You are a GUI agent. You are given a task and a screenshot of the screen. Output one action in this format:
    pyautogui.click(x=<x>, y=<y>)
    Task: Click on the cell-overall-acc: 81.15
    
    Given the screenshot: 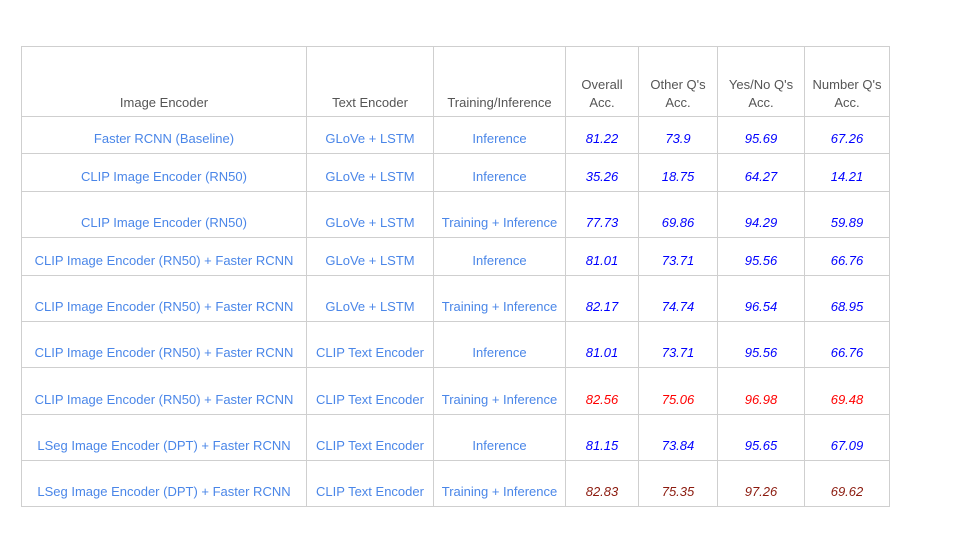 What is the action you would take?
    pyautogui.click(x=602, y=437)
    